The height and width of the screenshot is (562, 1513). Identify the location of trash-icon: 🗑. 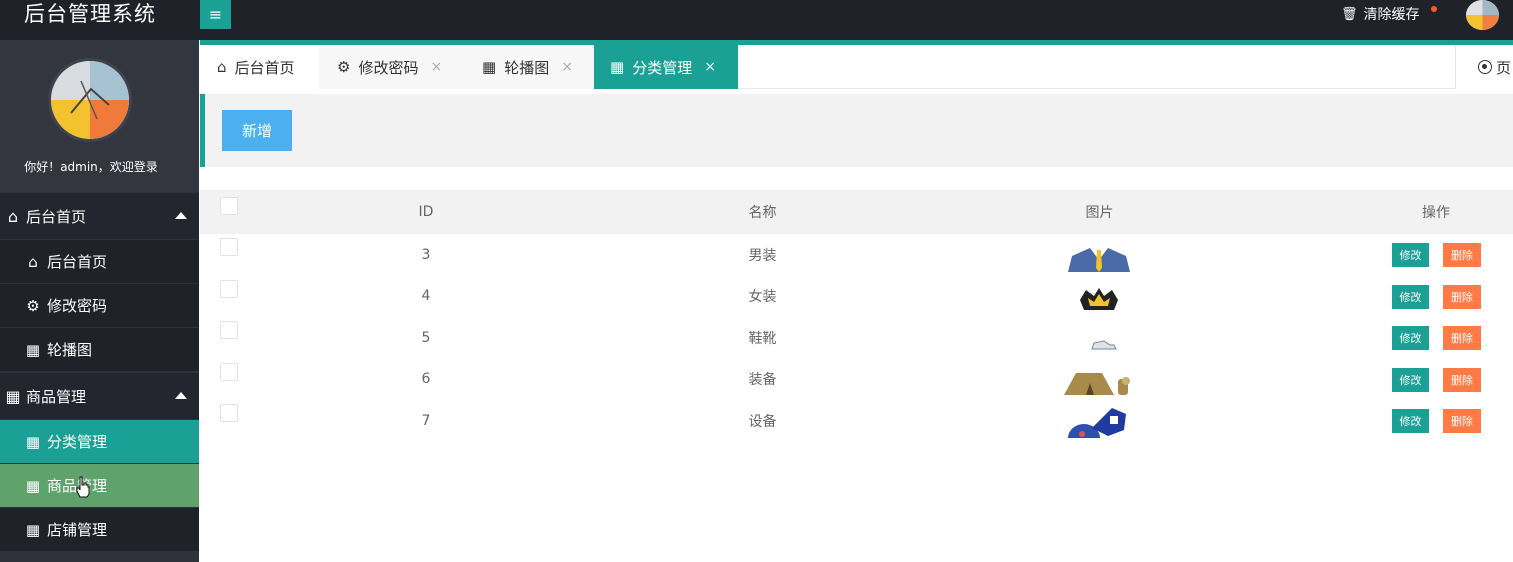
(1349, 14).